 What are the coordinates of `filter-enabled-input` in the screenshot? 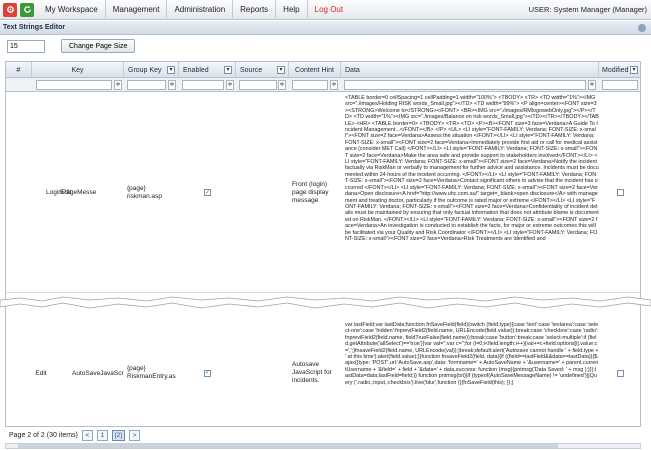 It's located at (203, 85).